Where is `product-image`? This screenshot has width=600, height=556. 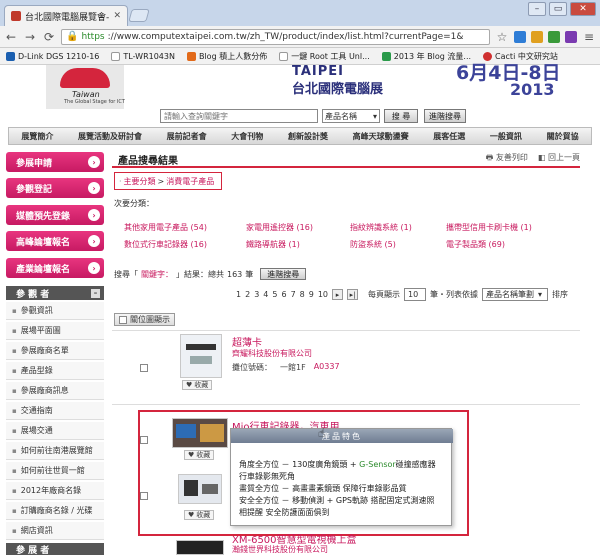
product-image is located at coordinates (200, 547).